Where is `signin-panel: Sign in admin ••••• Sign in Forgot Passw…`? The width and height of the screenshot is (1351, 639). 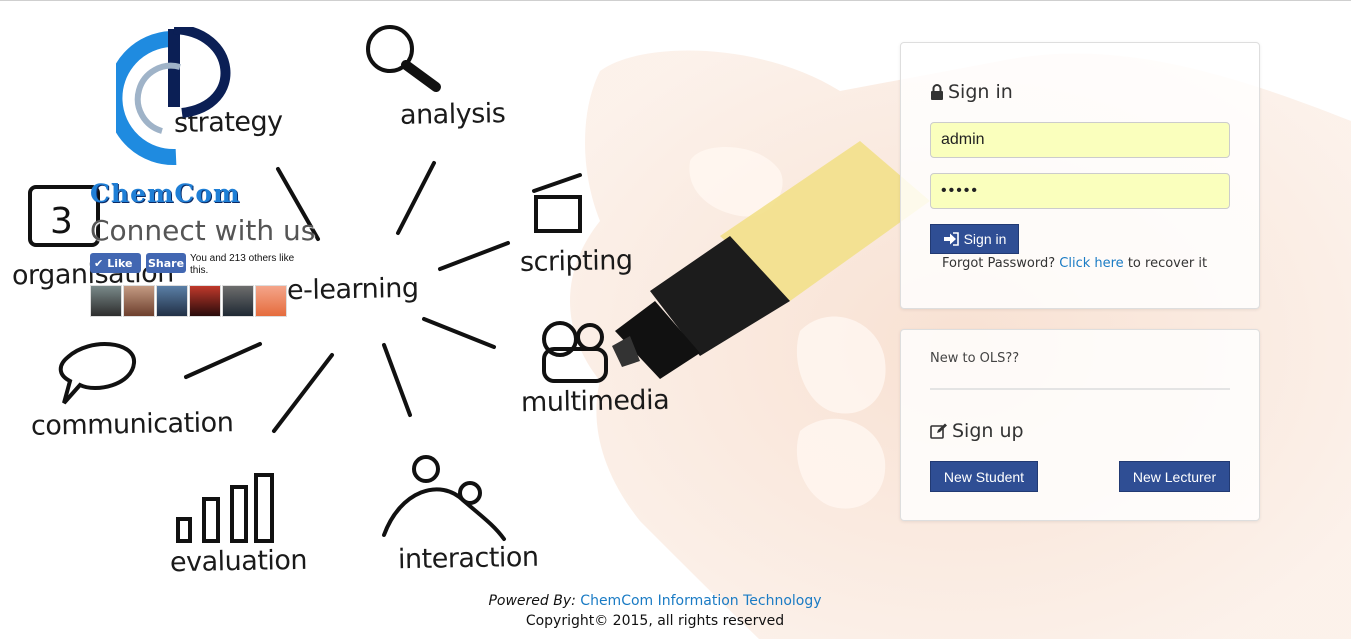
signin-panel: Sign in admin ••••• Sign in Forgot Passw… is located at coordinates (1080, 175).